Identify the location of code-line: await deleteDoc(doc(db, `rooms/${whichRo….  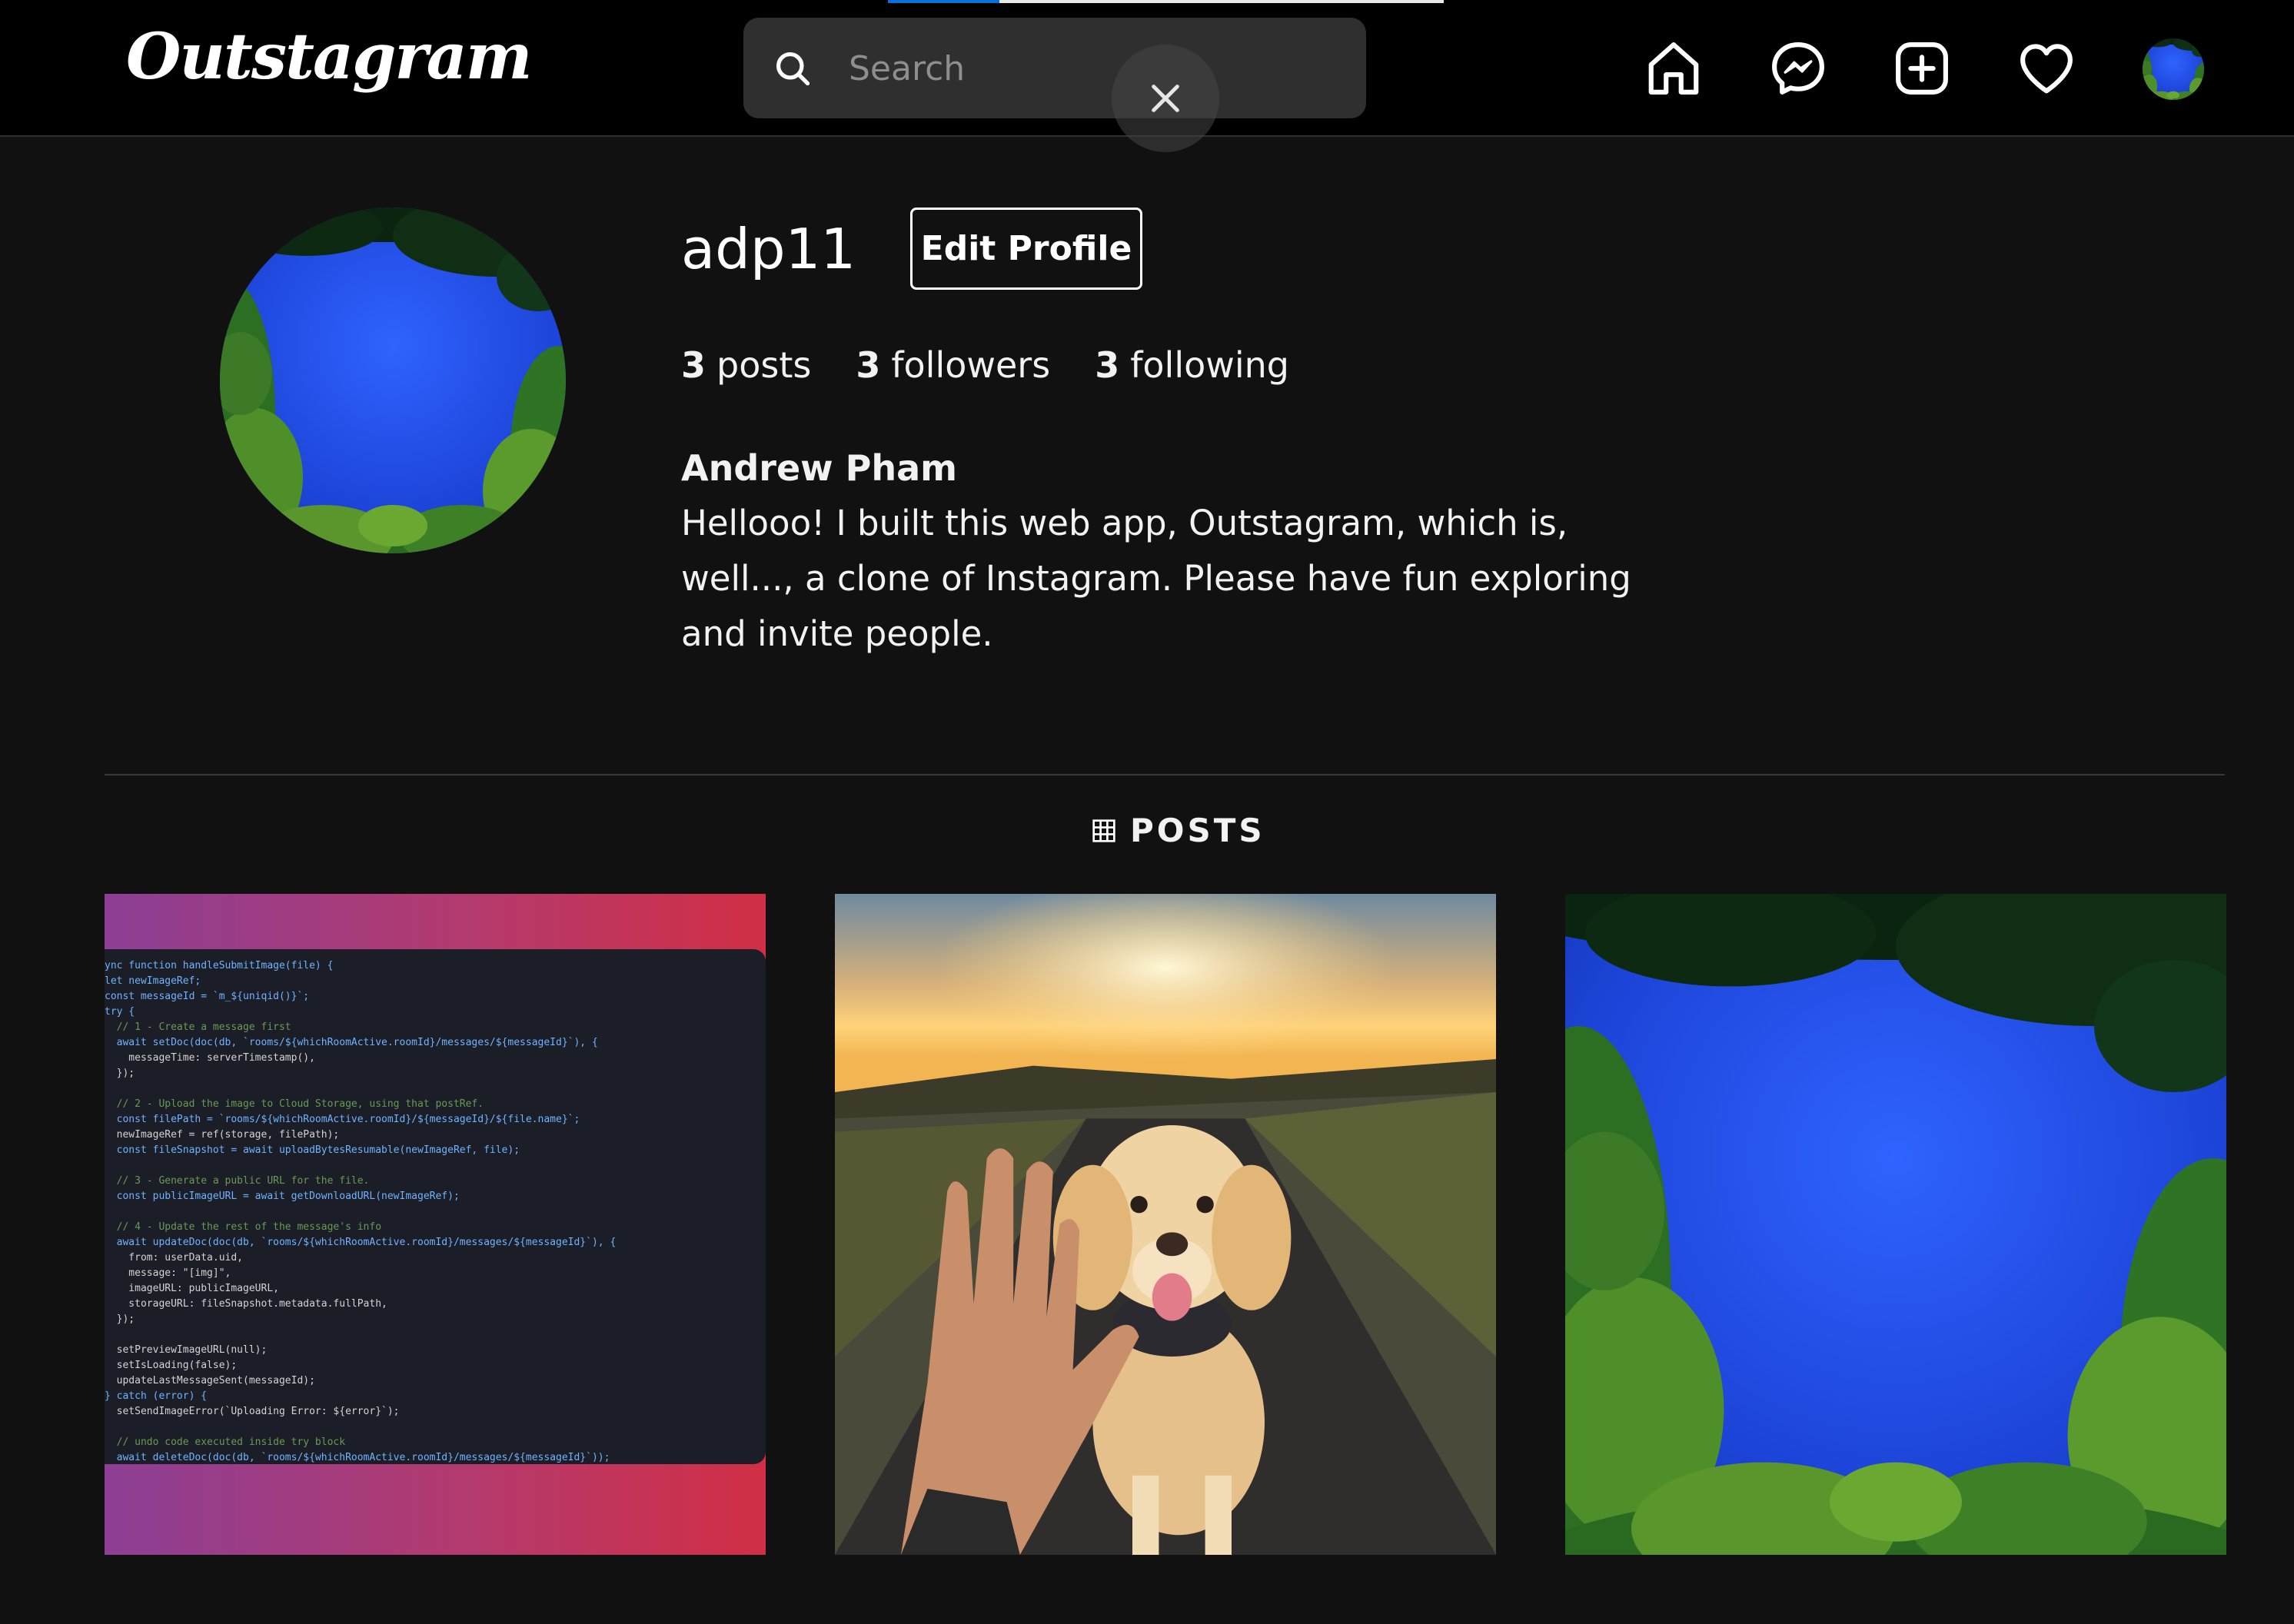
(357, 1458).